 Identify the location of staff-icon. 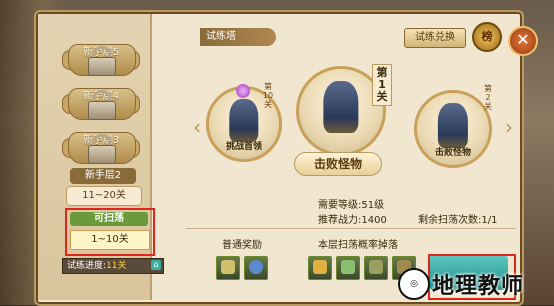
(228, 267).